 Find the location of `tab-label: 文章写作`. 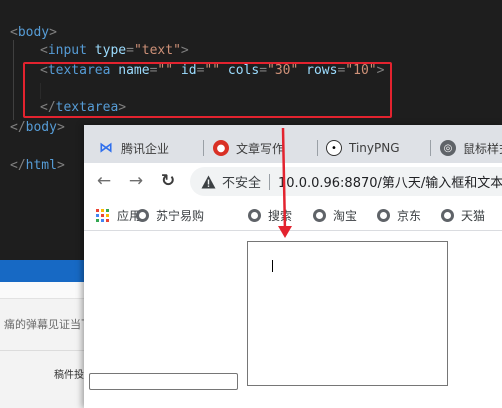

tab-label: 文章写作 is located at coordinates (260, 148).